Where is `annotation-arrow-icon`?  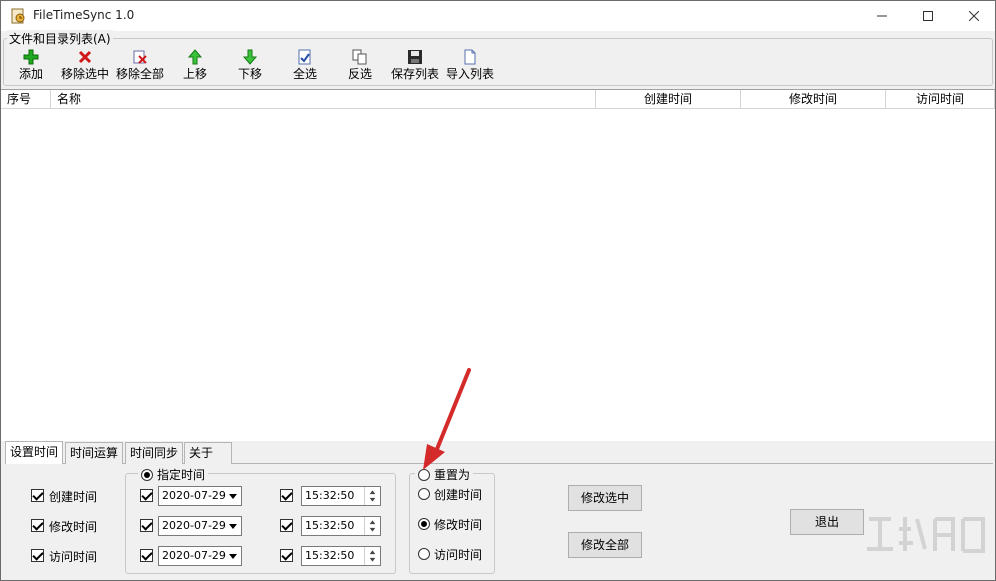 annotation-arrow-icon is located at coordinates (447, 419).